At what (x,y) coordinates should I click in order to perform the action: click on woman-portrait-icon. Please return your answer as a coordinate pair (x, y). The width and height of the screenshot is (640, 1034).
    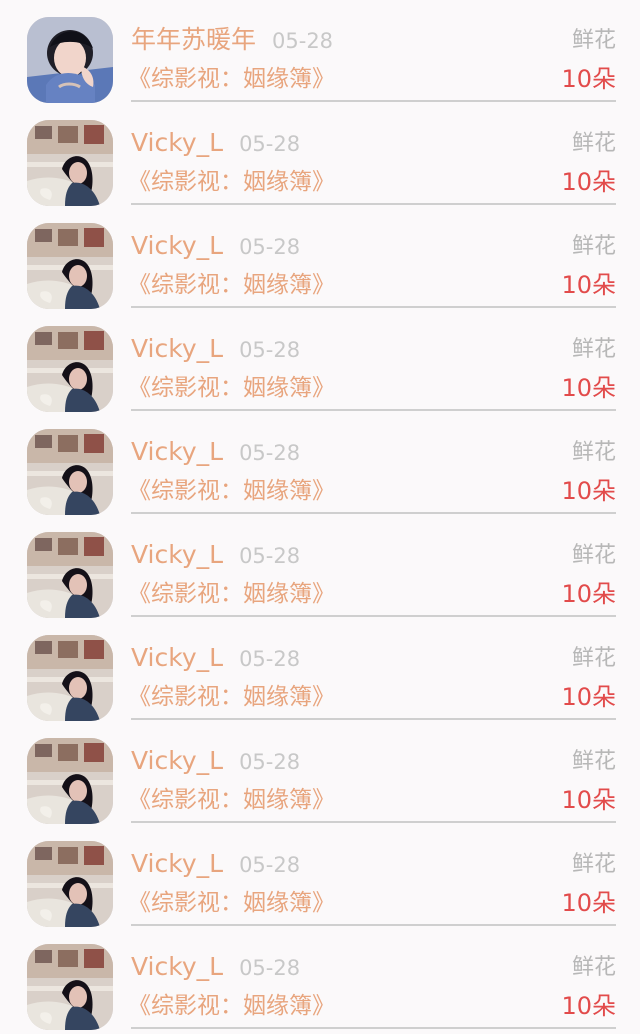
    Looking at the image, I should click on (70, 60).